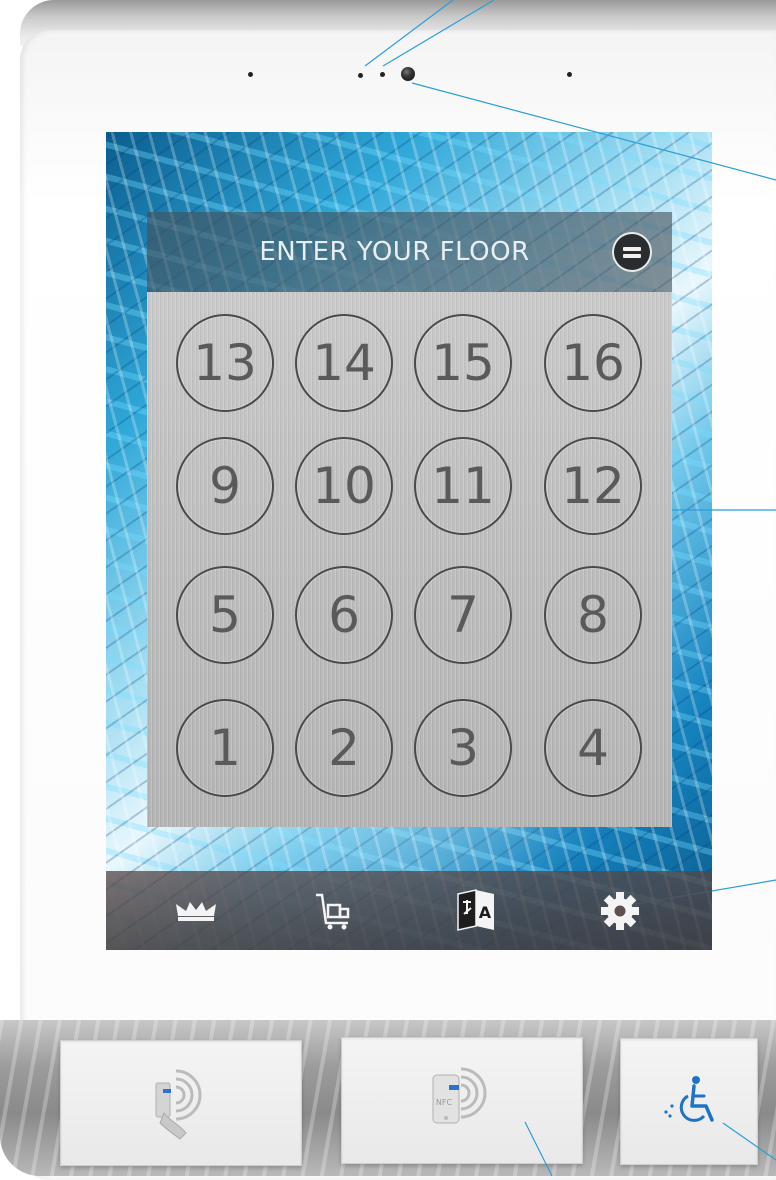  Describe the element at coordinates (344, 486) in the screenshot. I see `floor-button-10: 10` at that location.